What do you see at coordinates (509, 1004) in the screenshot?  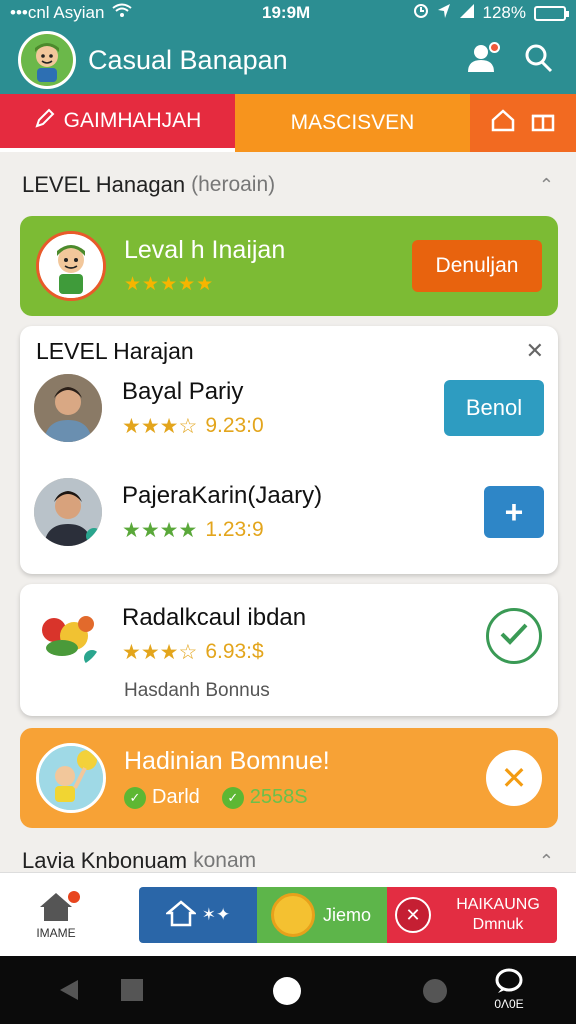 I see `assistant-label: 0Λ0E` at bounding box center [509, 1004].